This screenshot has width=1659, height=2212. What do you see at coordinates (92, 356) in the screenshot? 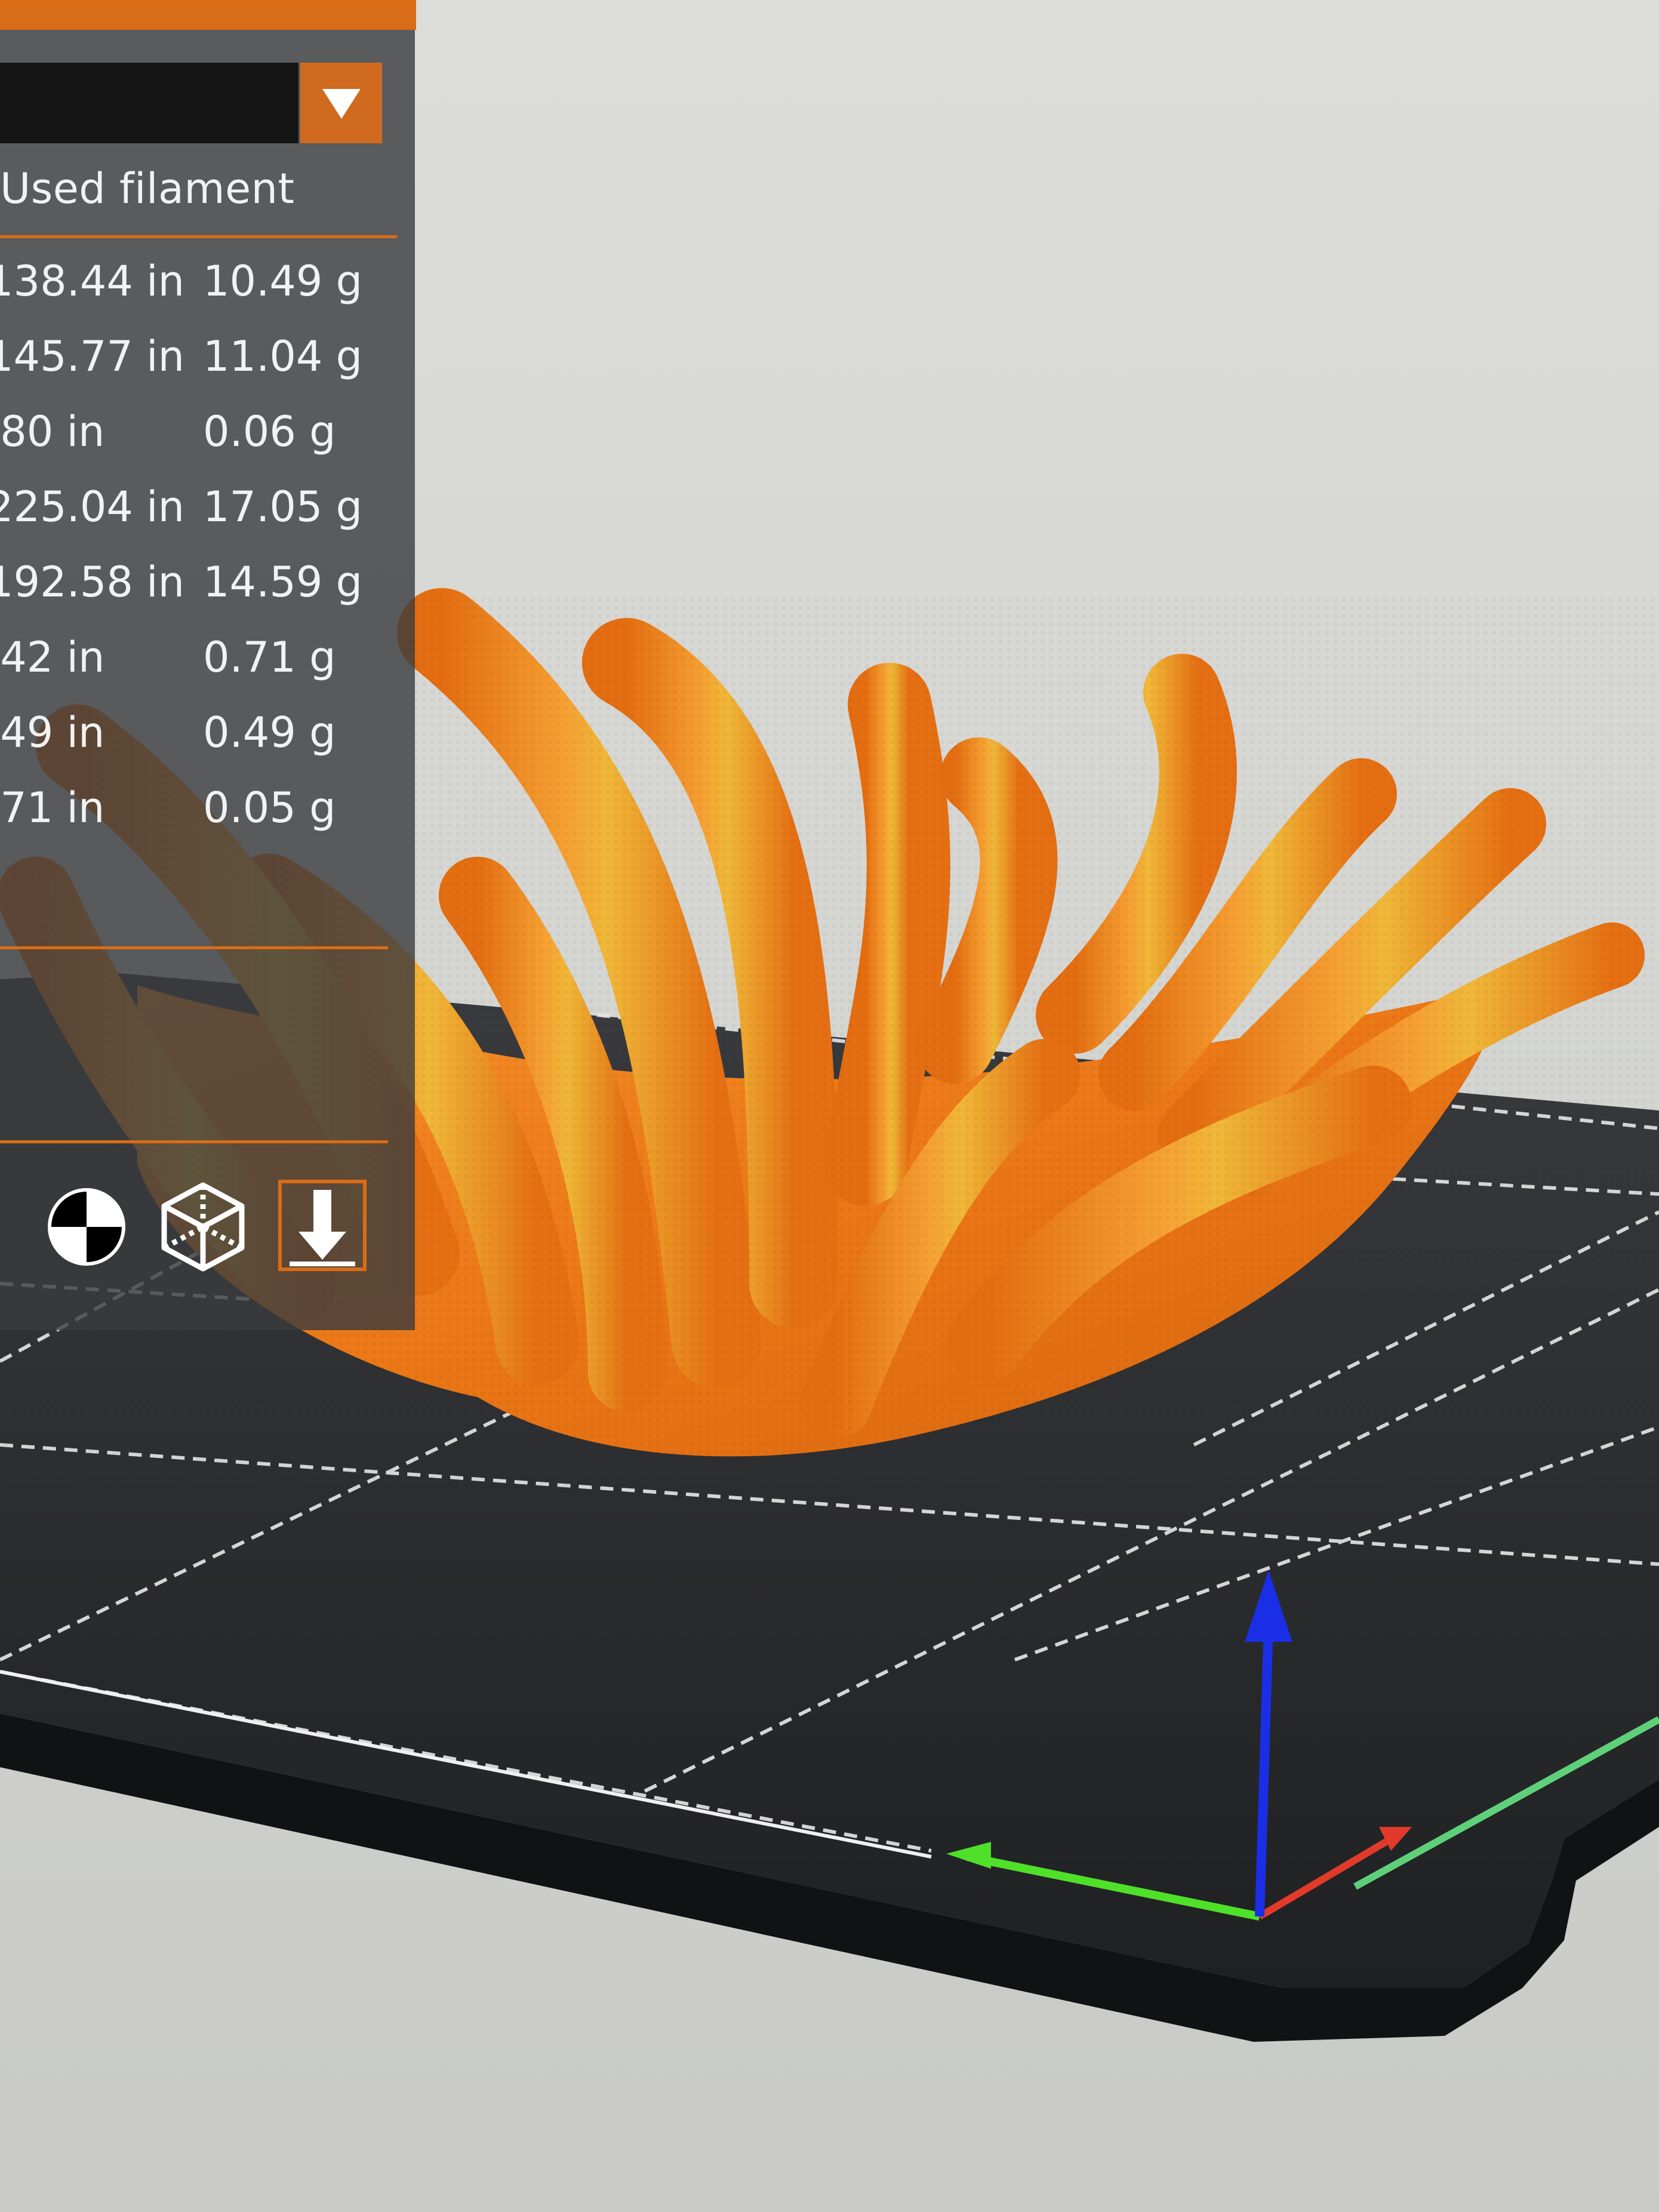
I see `filament-length: 145.77 in` at bounding box center [92, 356].